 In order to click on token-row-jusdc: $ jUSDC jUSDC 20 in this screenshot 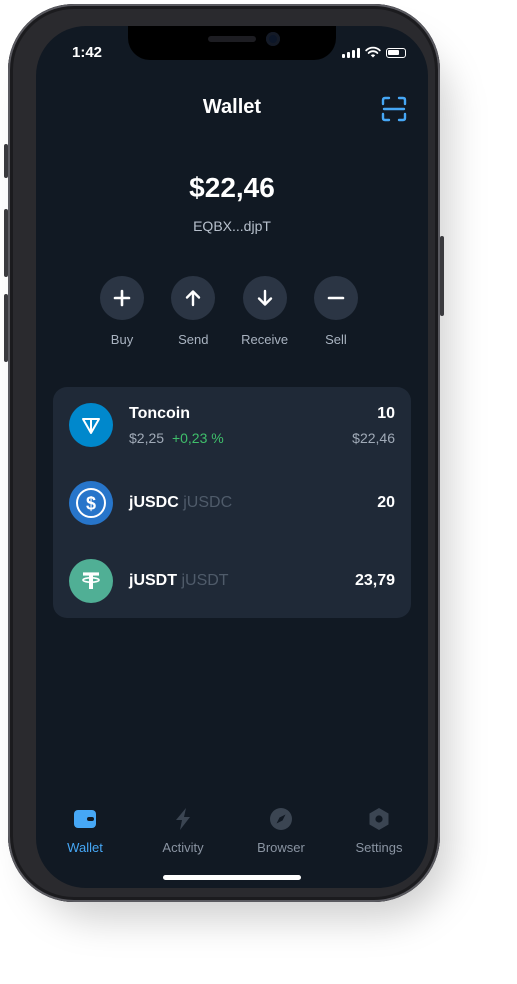, I will do `click(232, 503)`.